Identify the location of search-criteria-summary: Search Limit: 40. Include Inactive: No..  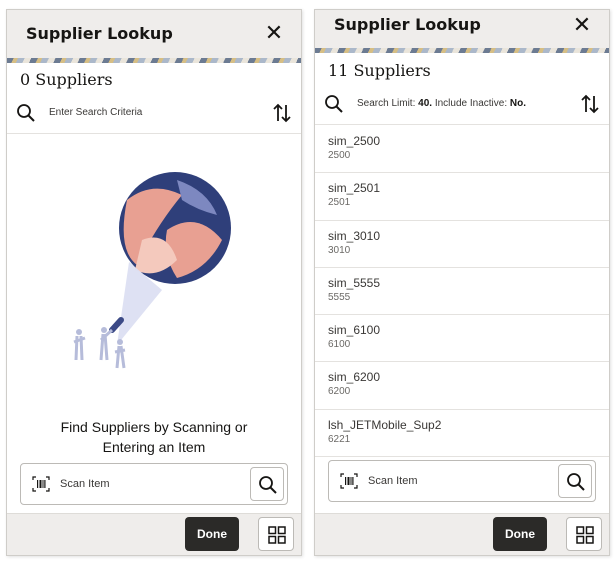
(441, 103).